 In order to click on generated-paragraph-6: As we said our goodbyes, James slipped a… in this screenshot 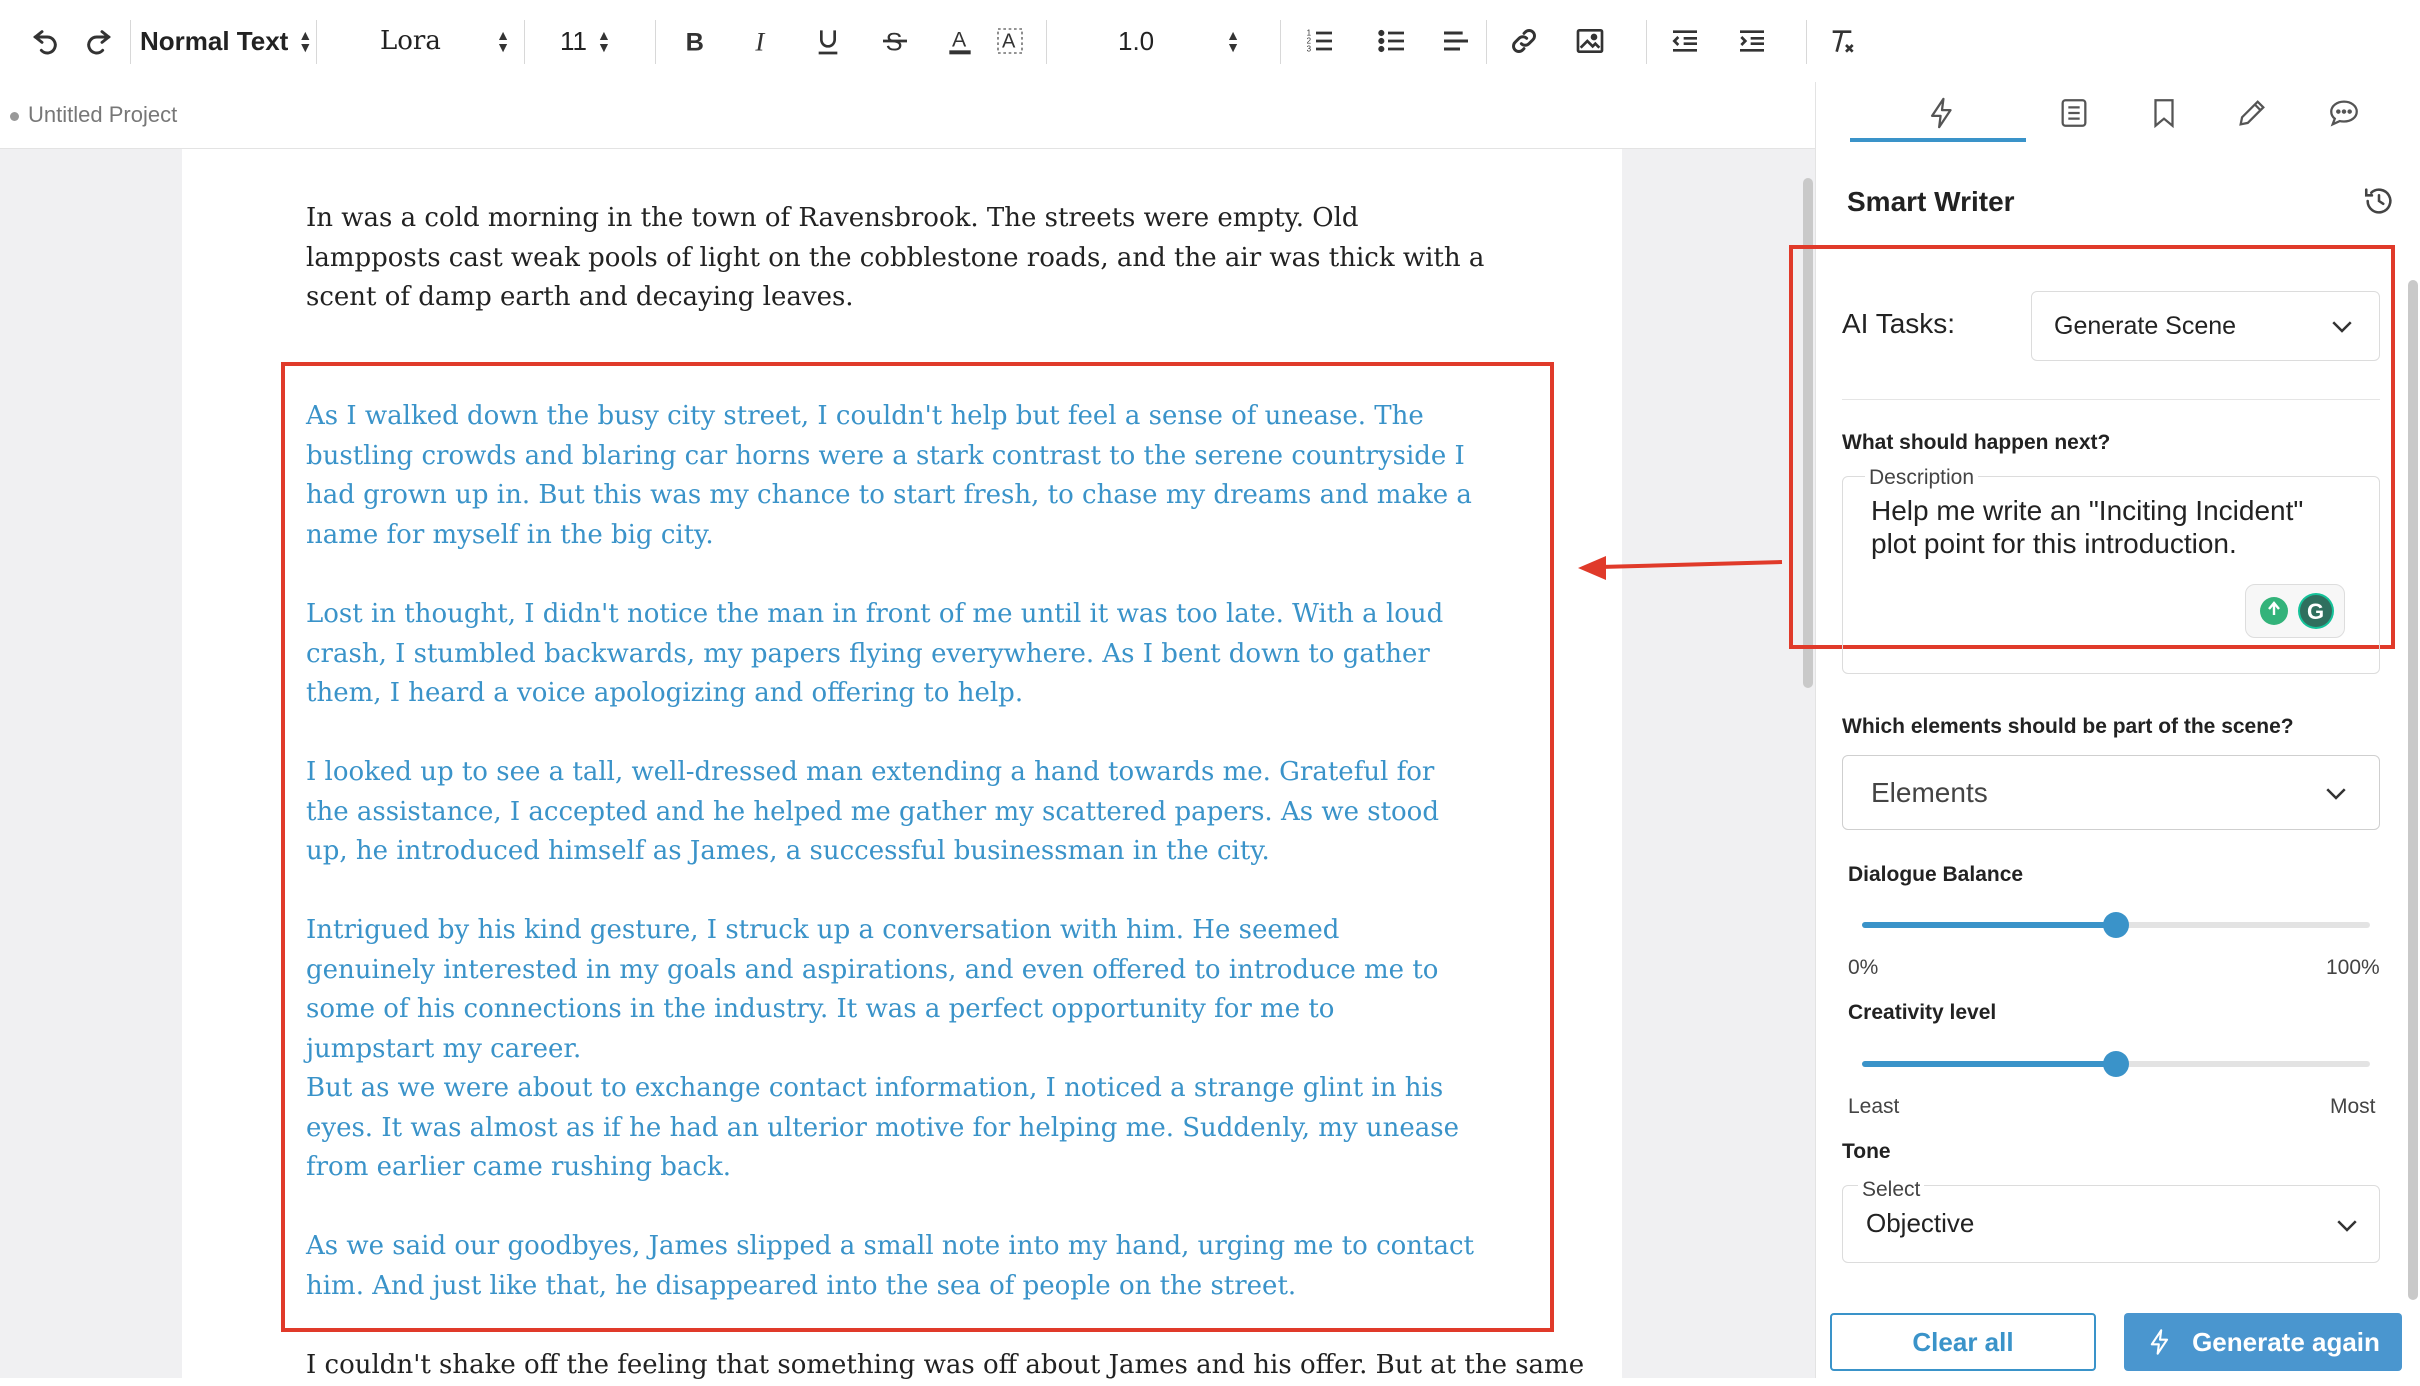, I will do `click(896, 1266)`.